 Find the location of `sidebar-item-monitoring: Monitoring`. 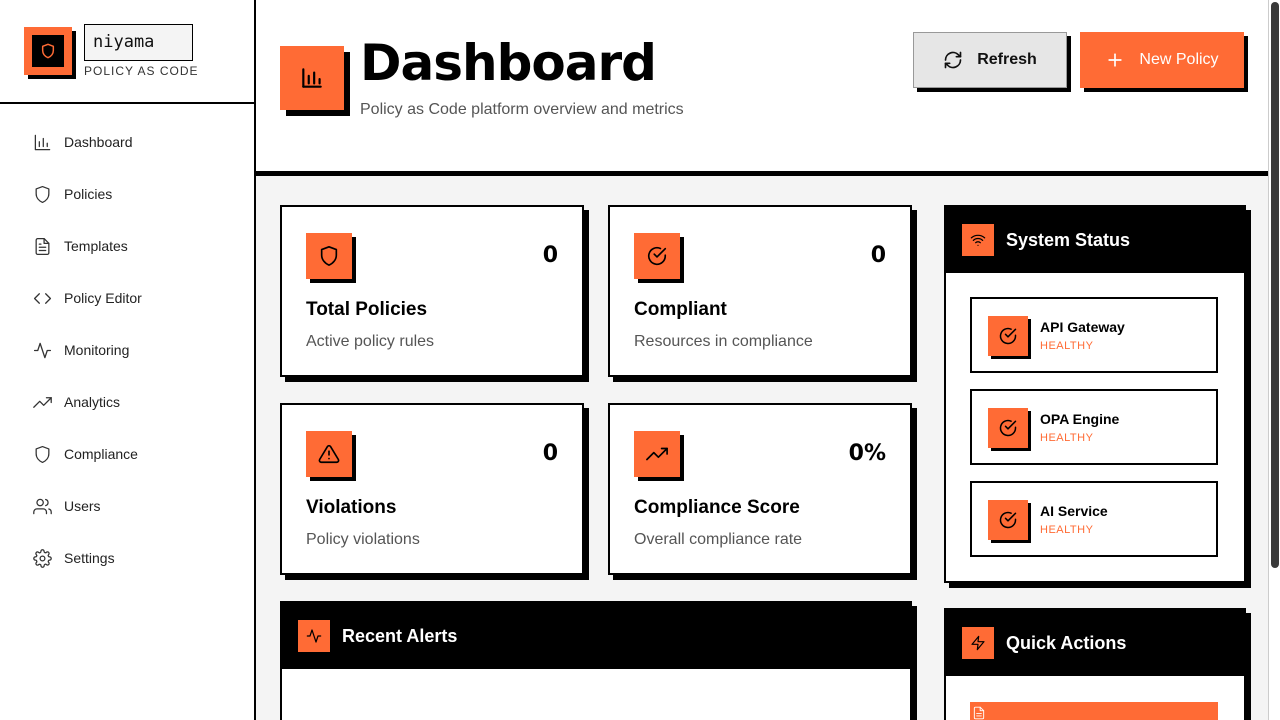

sidebar-item-monitoring: Monitoring is located at coordinates (127, 350).